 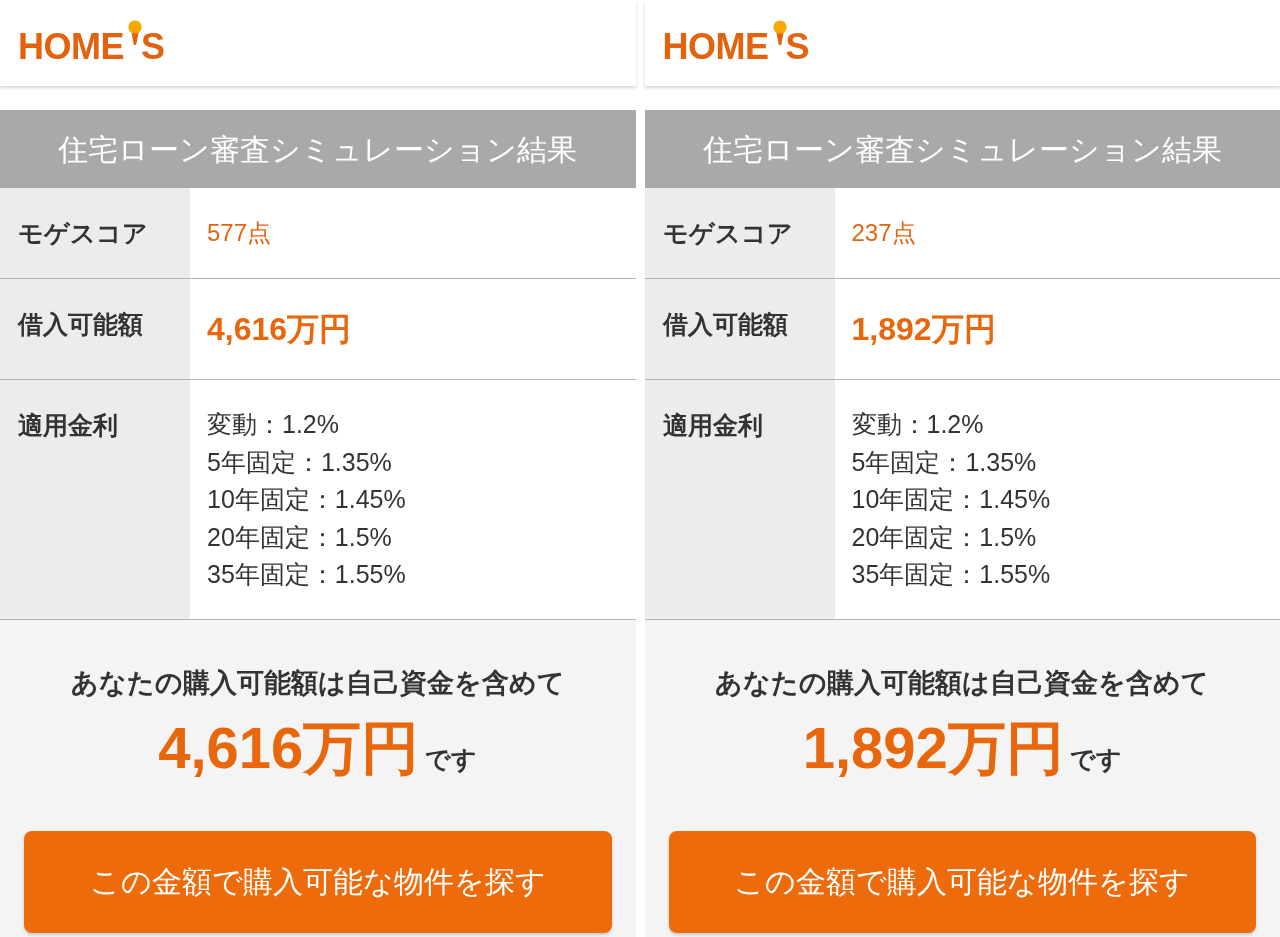 I want to click on score-value: 577点, so click(x=239, y=233).